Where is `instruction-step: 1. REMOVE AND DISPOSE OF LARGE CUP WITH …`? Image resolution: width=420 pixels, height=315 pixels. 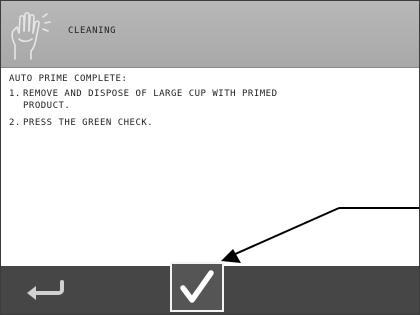 instruction-step: 1. REMOVE AND DISPOSE OF LARGE CUP WITH … is located at coordinates (209, 100).